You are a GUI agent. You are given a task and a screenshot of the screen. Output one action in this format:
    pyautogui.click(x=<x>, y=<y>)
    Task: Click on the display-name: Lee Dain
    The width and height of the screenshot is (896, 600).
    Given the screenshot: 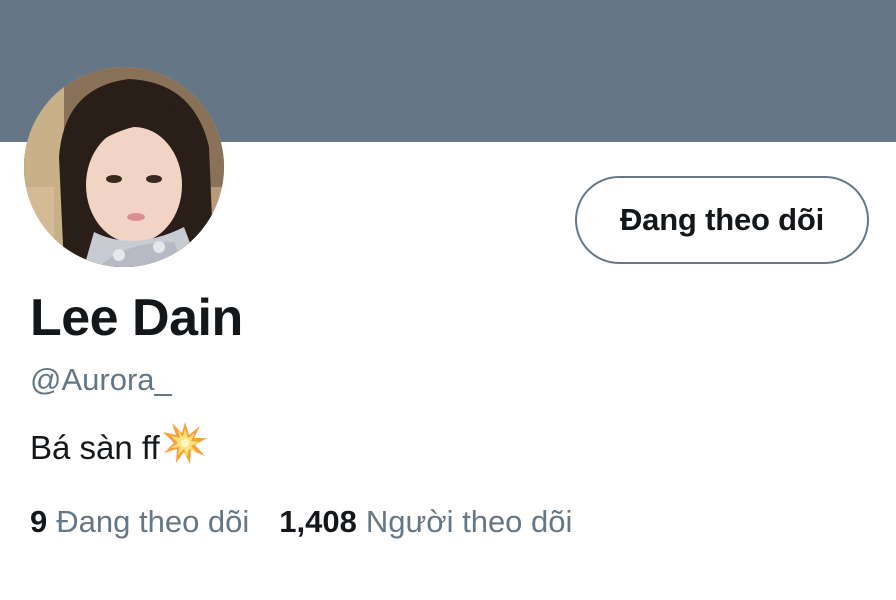 What is the action you would take?
    pyautogui.click(x=136, y=318)
    